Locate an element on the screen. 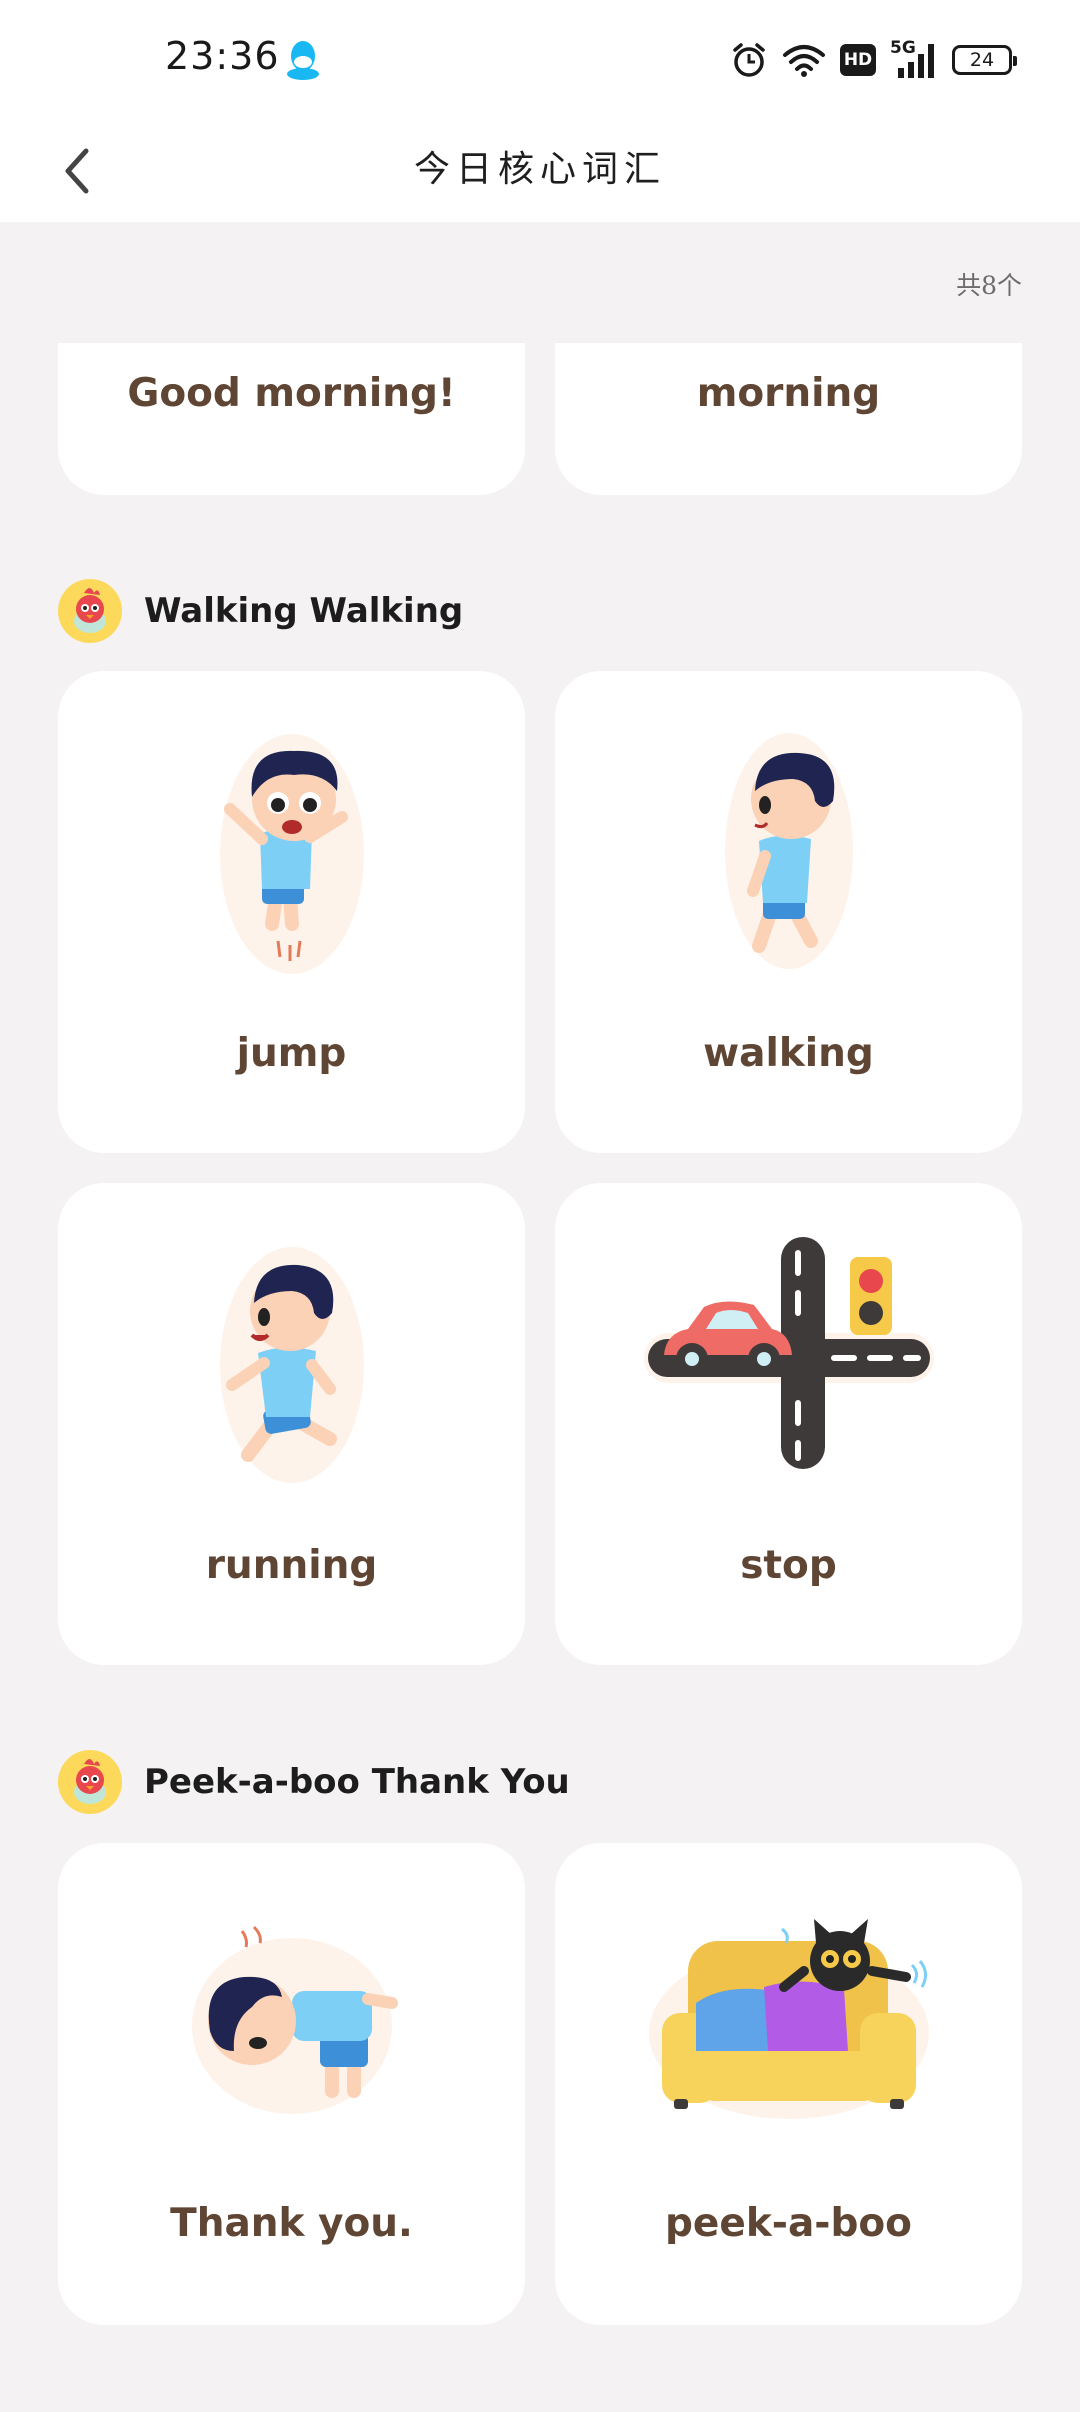 The width and height of the screenshot is (1080, 2412). section-header: Peek-a-boo Thank You is located at coordinates (314, 1782).